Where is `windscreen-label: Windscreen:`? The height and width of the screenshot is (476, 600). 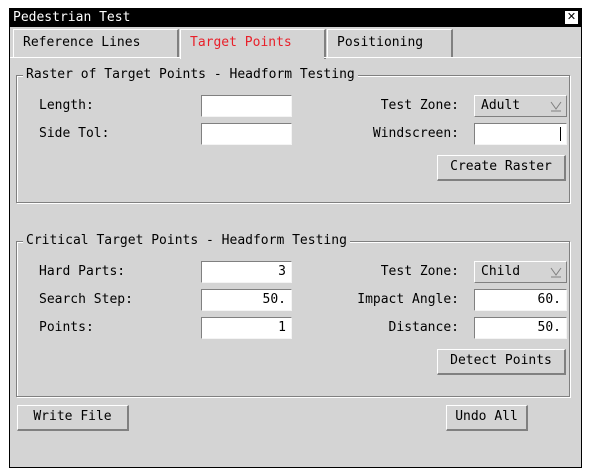 windscreen-label: Windscreen: is located at coordinates (415, 133).